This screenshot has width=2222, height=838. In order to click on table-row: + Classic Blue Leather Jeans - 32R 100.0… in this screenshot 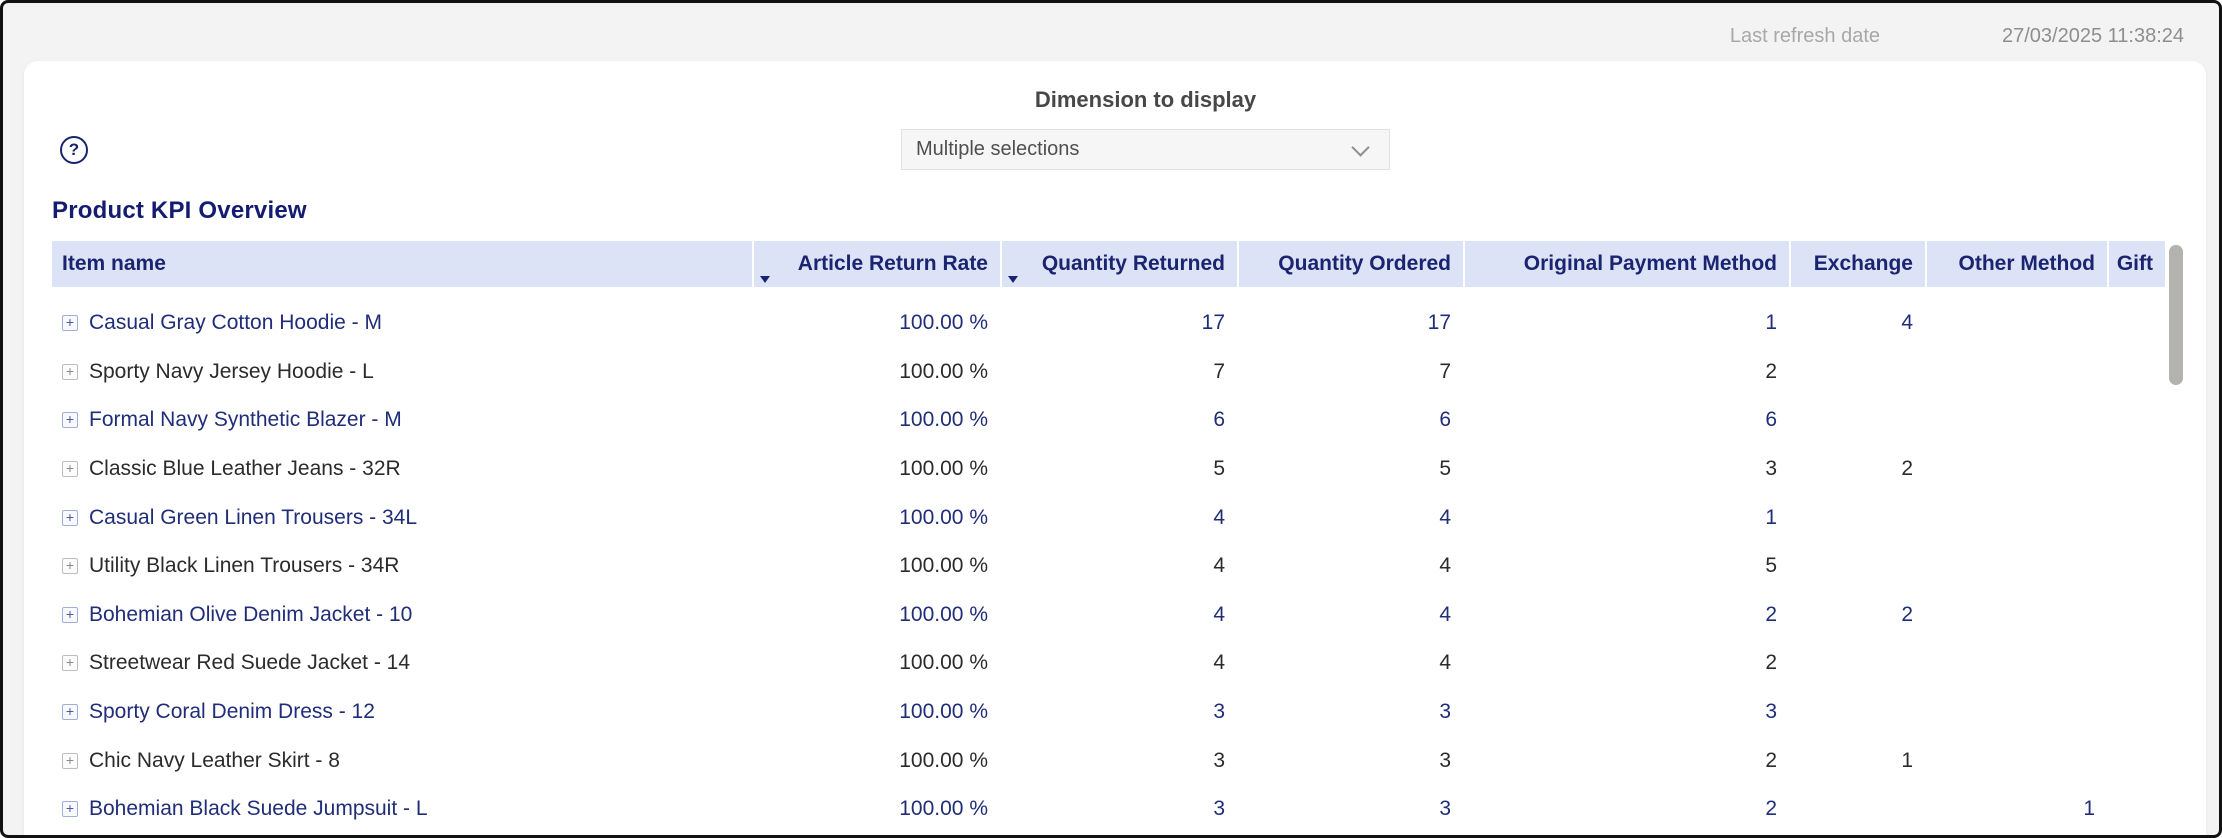, I will do `click(1108, 469)`.